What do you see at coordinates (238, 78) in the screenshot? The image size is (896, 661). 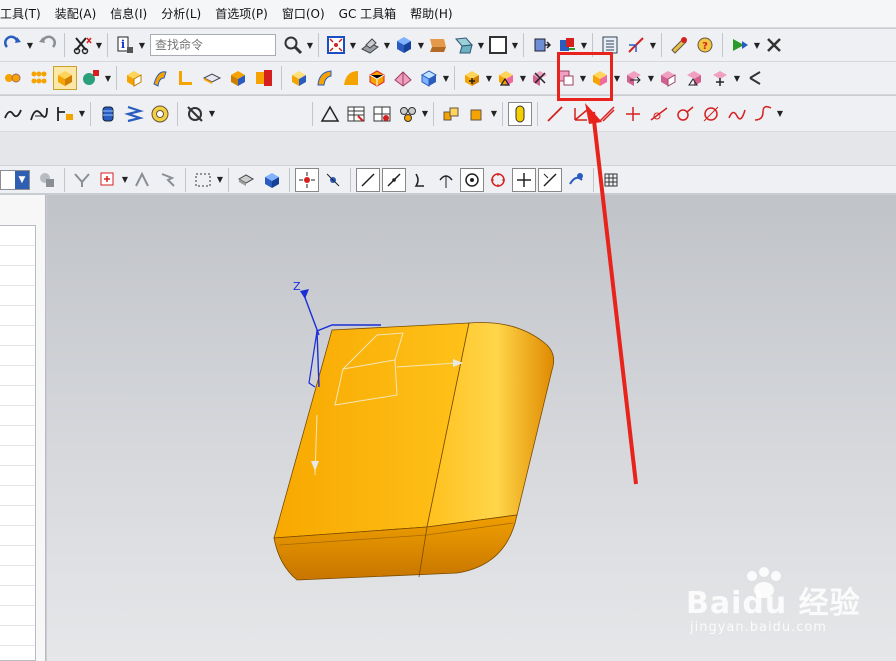 I see `hole-icon` at bounding box center [238, 78].